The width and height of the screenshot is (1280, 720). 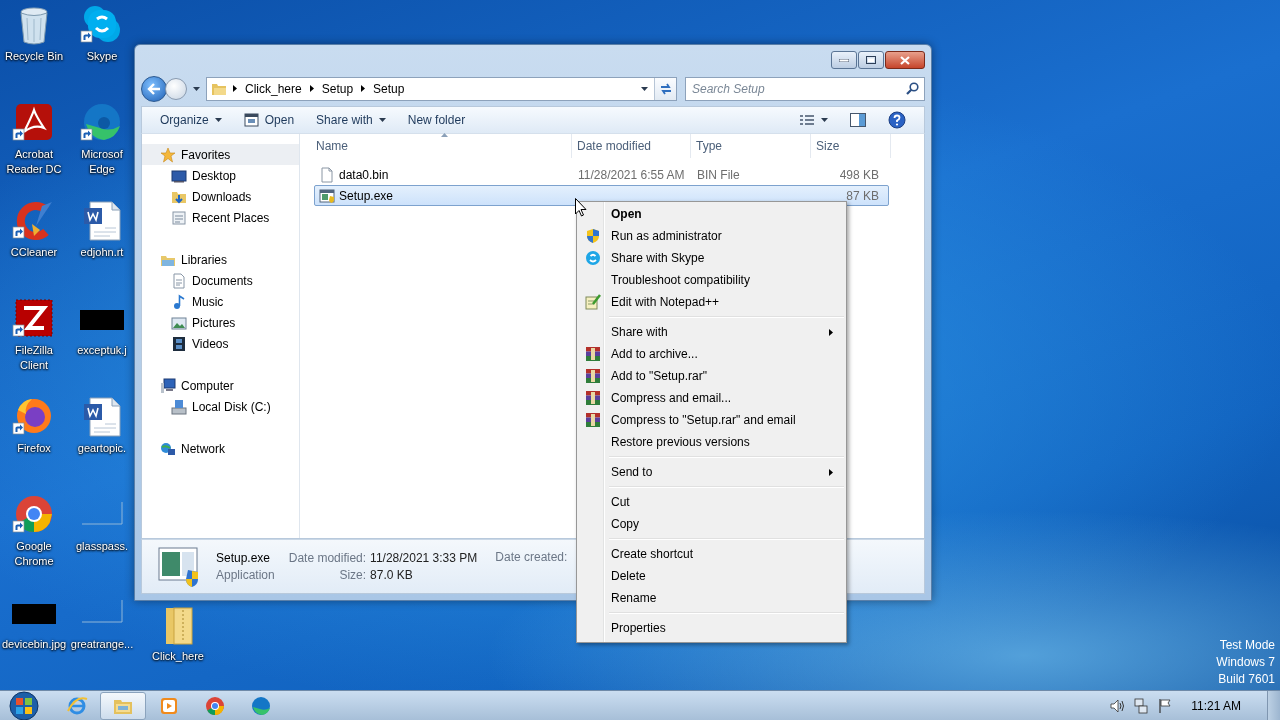 I want to click on column-header: Type, so click(x=751, y=146).